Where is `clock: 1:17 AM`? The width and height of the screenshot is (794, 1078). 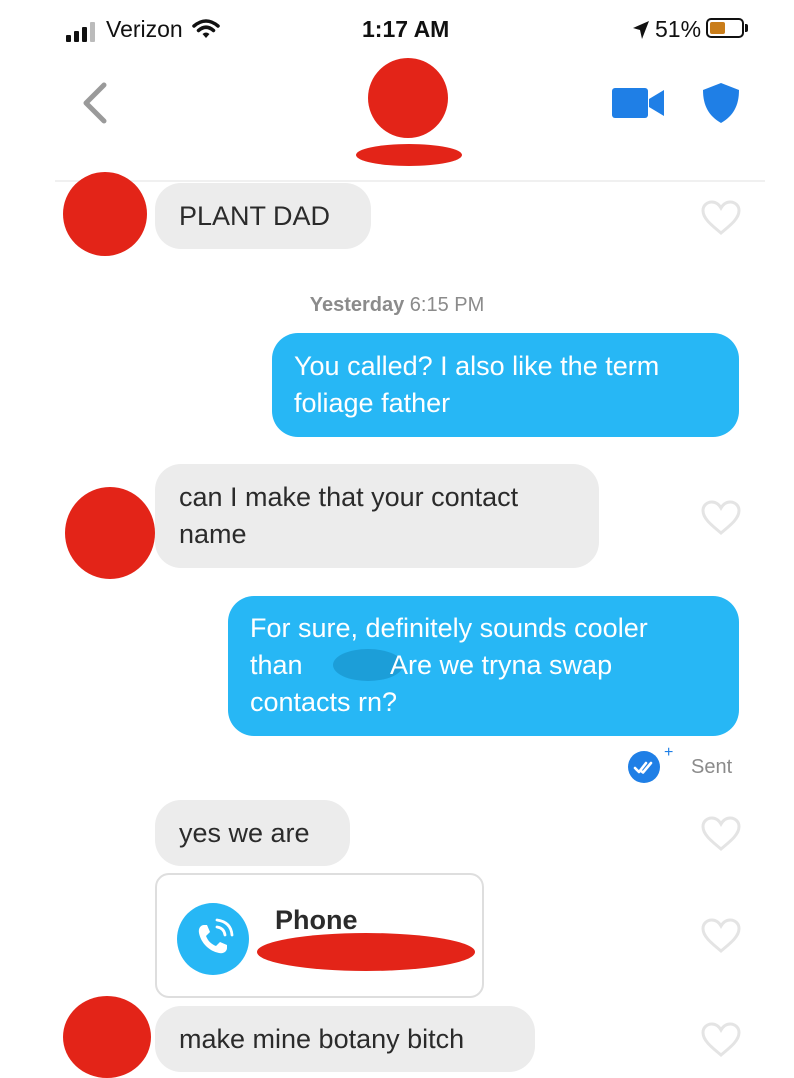
clock: 1:17 AM is located at coordinates (406, 29).